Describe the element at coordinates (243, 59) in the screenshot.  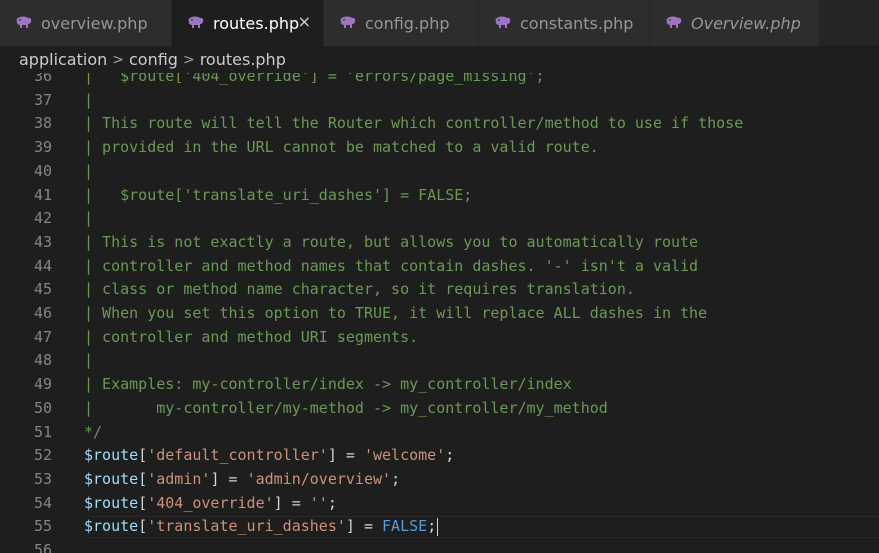
I see `breadcrumb-item: routes.php` at that location.